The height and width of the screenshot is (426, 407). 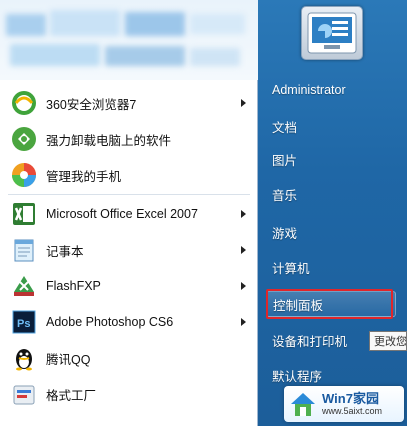 What do you see at coordinates (65, 251) in the screenshot?
I see `program-label: 记事本` at bounding box center [65, 251].